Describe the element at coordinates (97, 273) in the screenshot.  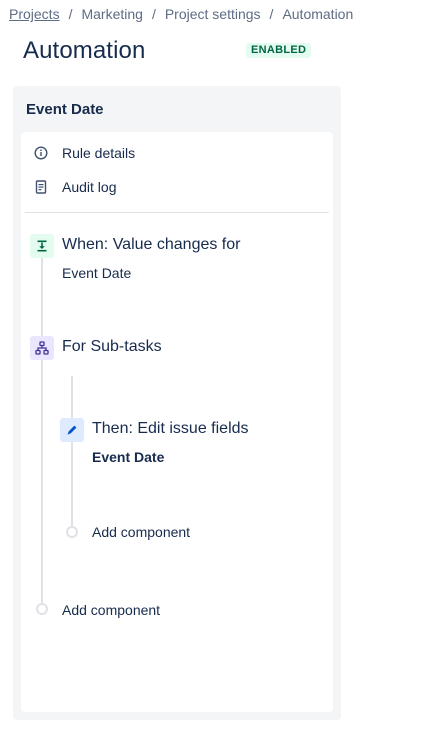
I see `trigger-field: Event Date` at that location.